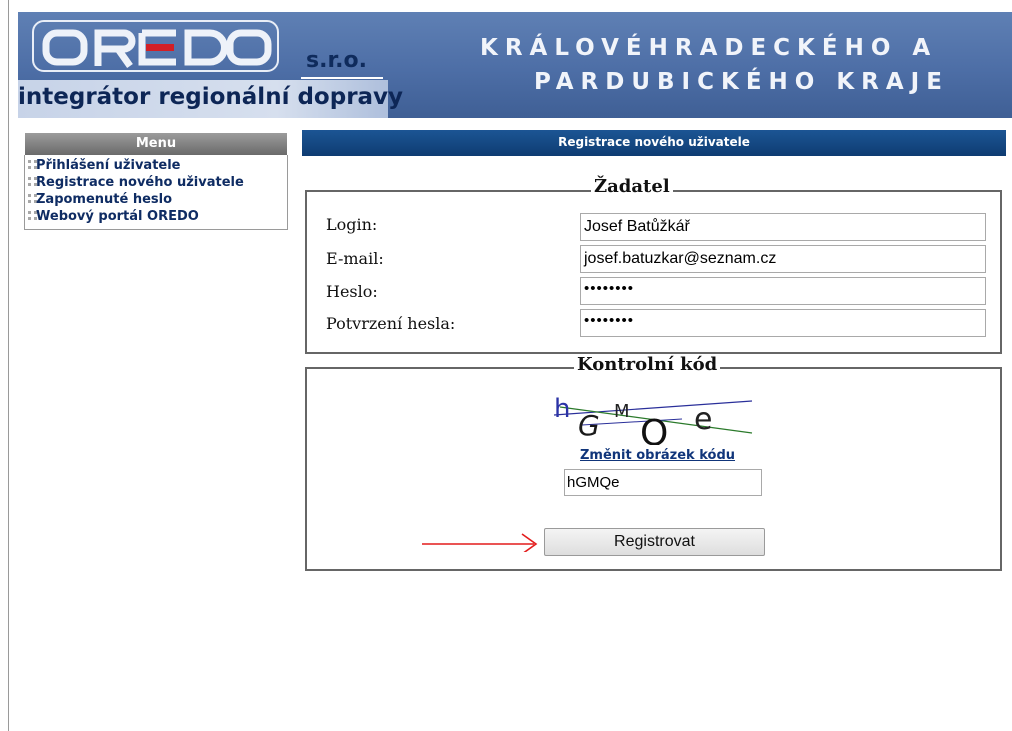 This screenshot has width=1012, height=731. Describe the element at coordinates (117, 216) in the screenshot. I see `menu-item-web-portal: Webový portál OREDO` at that location.